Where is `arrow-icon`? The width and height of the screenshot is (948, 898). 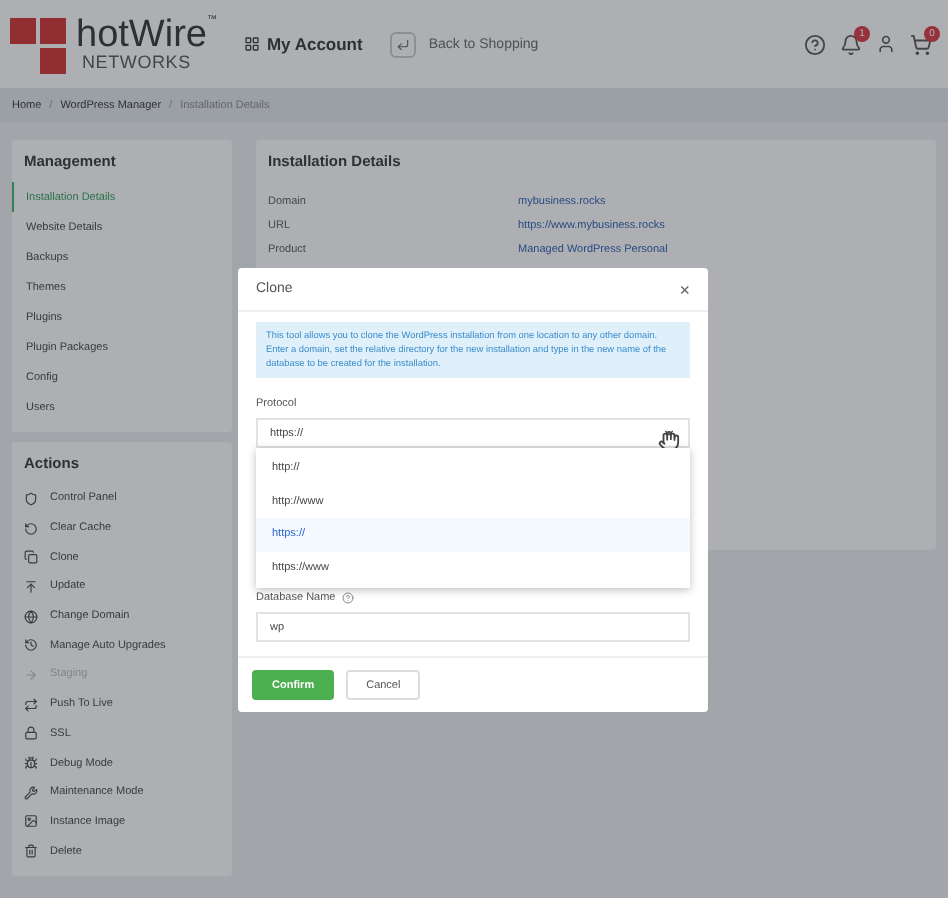
arrow-icon is located at coordinates (31, 674).